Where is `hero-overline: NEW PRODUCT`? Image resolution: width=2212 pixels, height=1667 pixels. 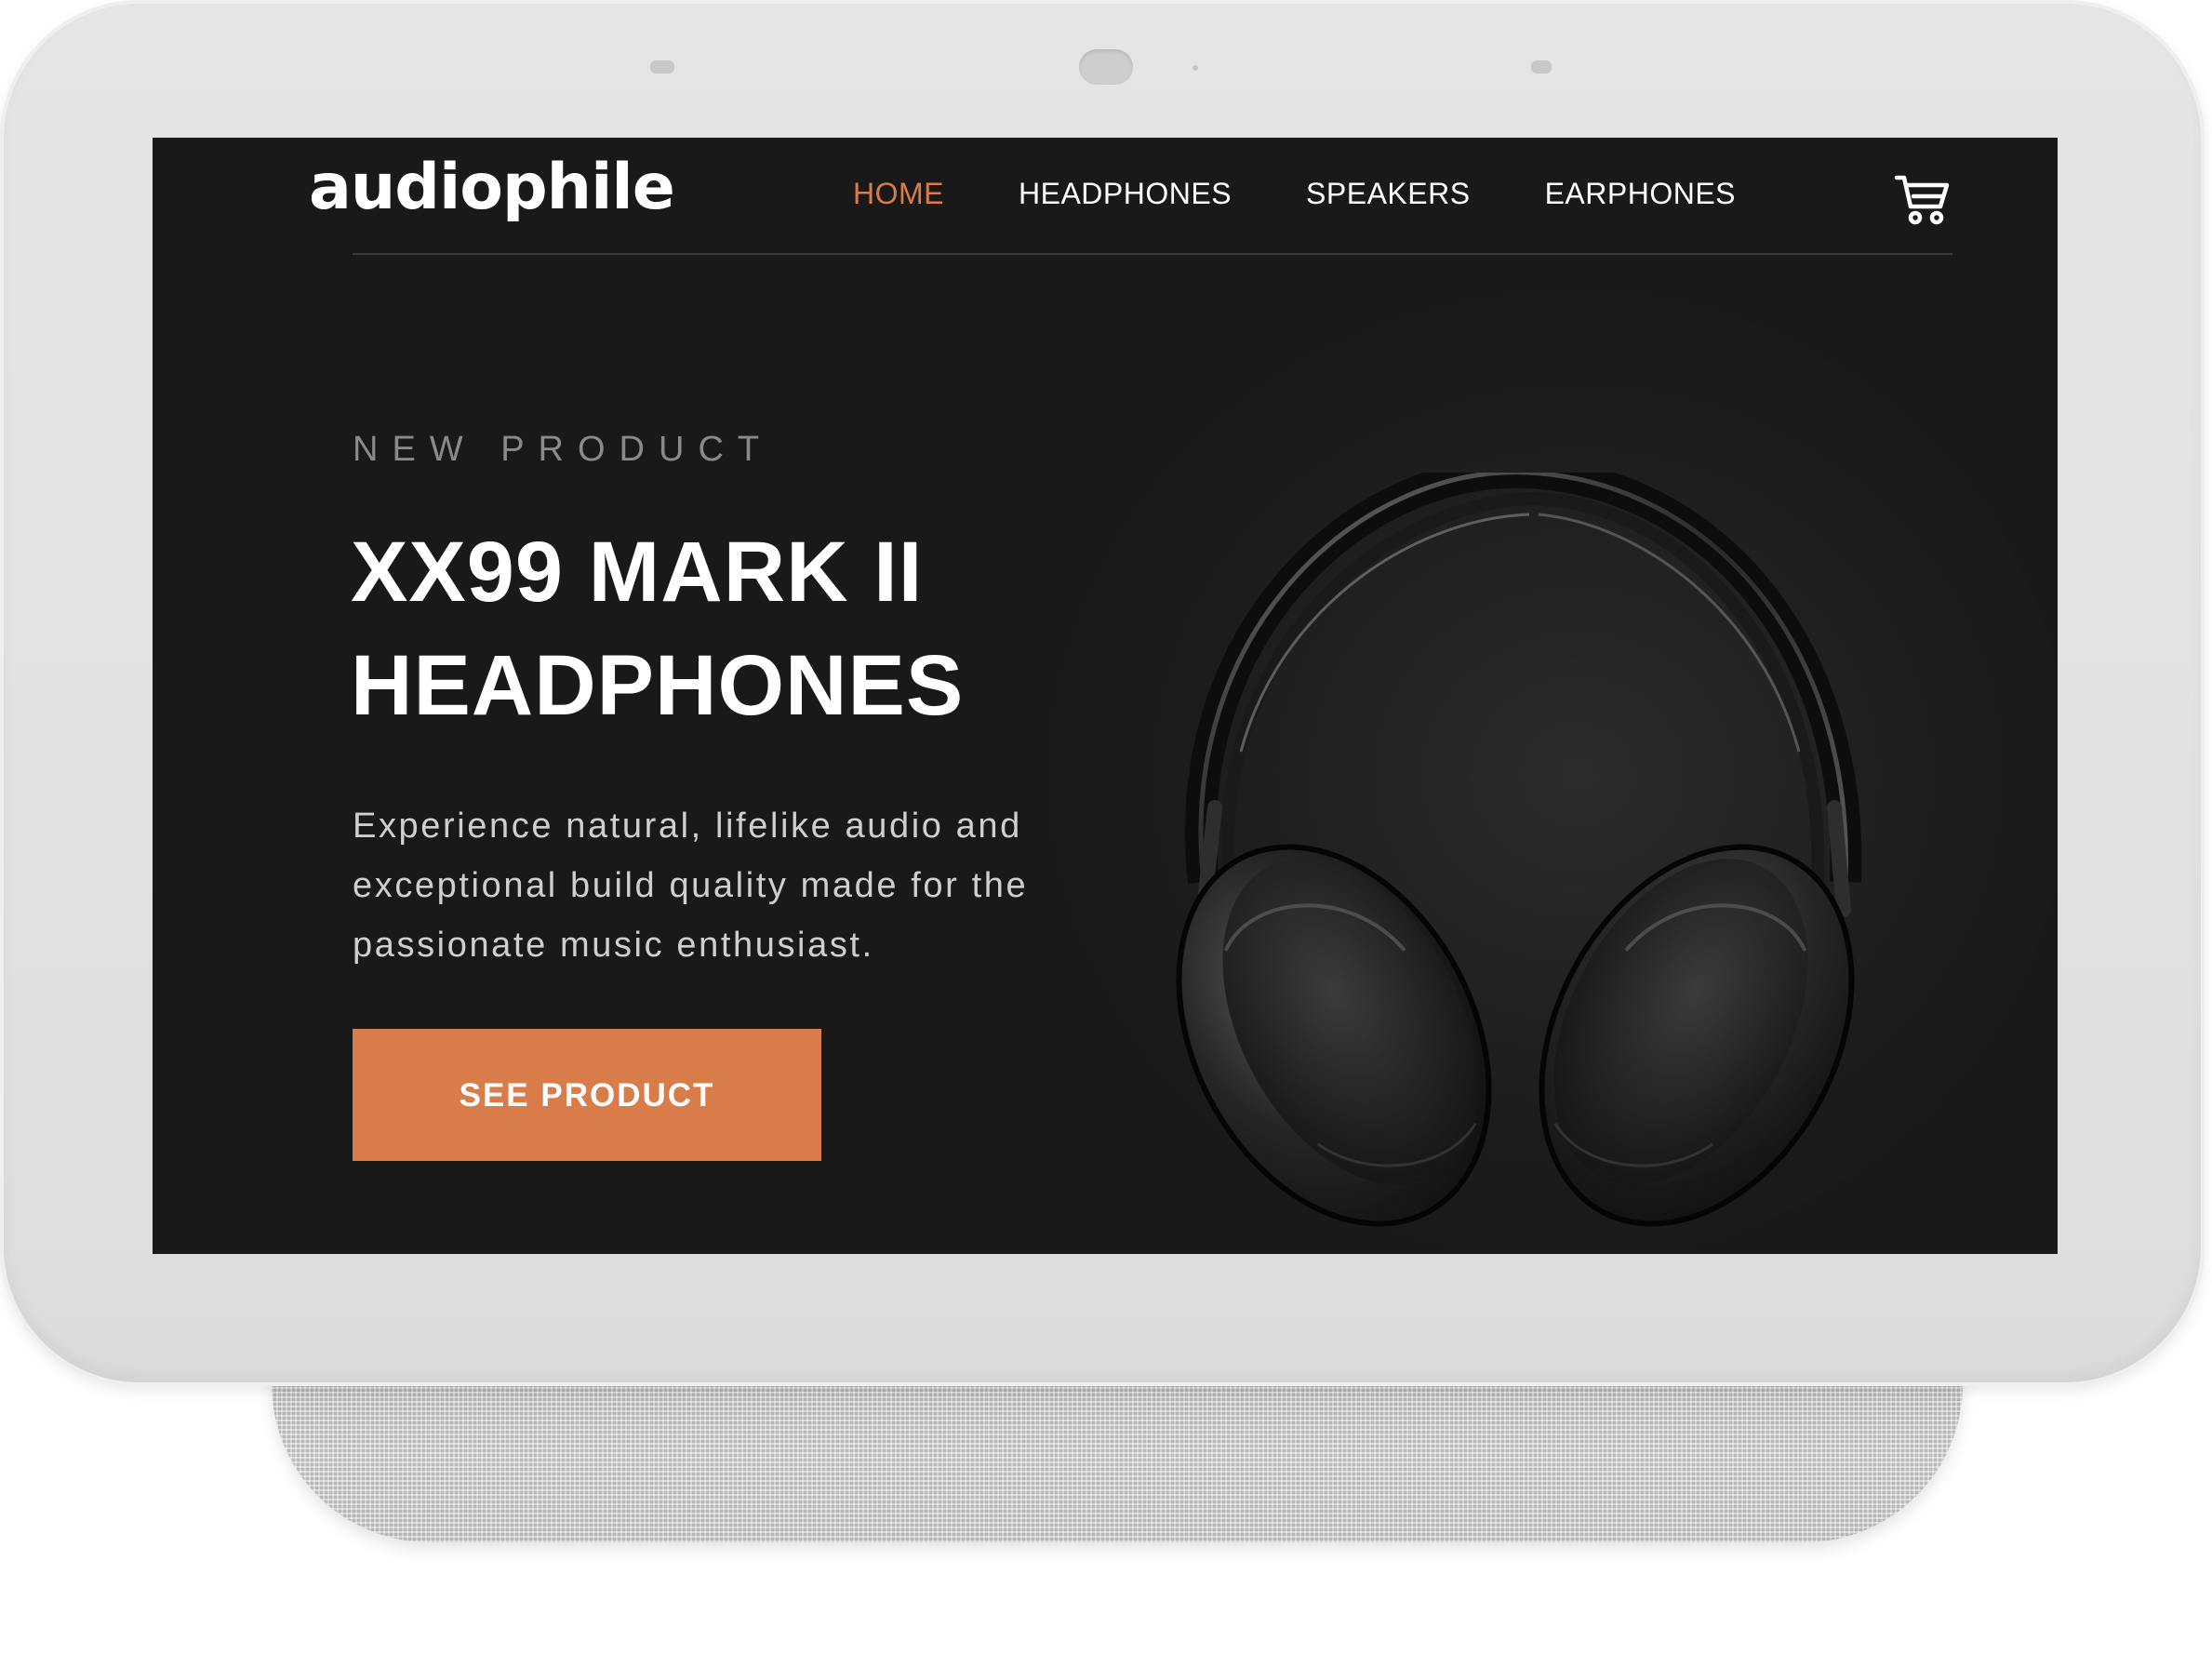
hero-overline: NEW PRODUCT is located at coordinates (563, 449).